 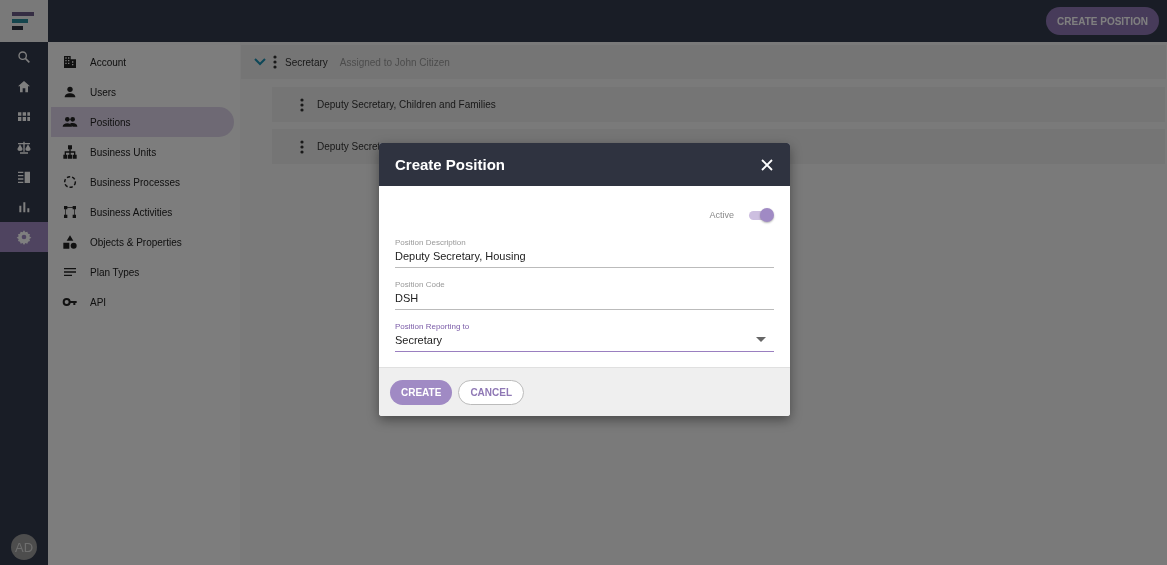 I want to click on toggle-label: Active, so click(x=721, y=215).